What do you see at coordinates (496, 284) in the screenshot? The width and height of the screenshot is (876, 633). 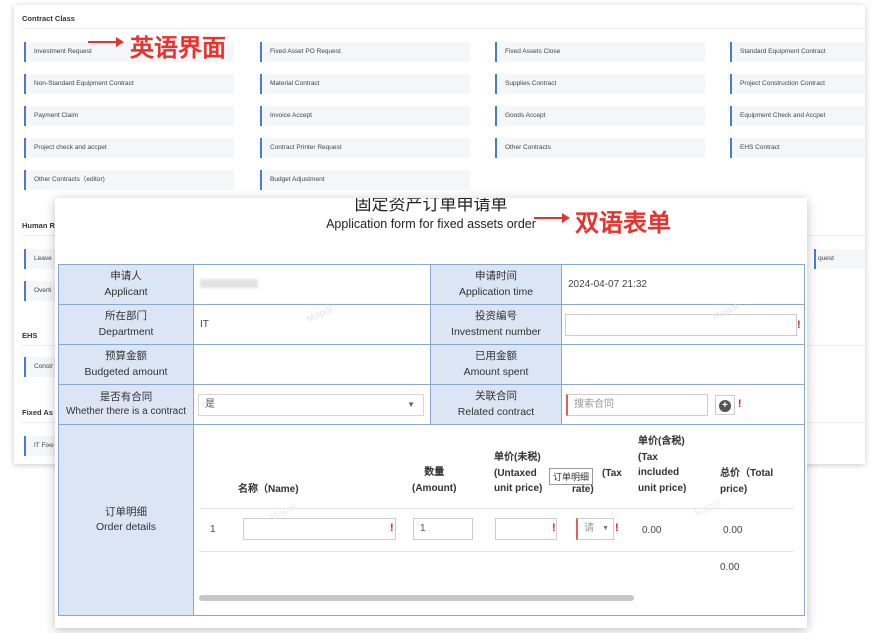 I see `label-application-time: 申请时间 Application time` at bounding box center [496, 284].